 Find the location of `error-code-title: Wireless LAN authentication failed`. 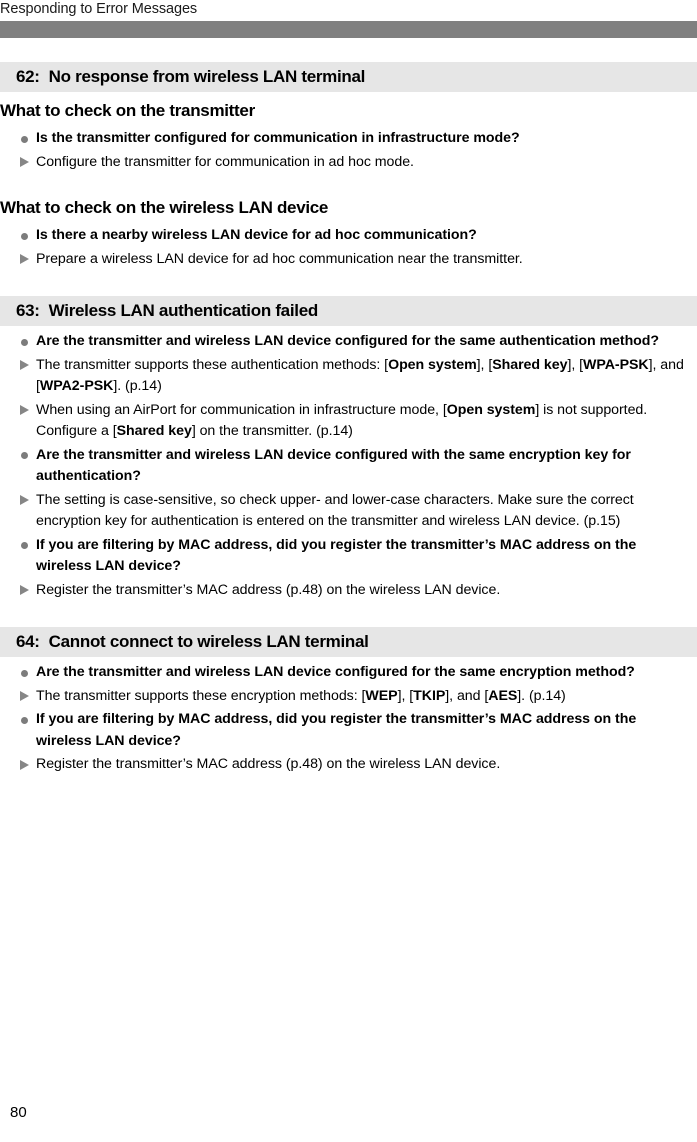

error-code-title: Wireless LAN authentication failed is located at coordinates (183, 310).